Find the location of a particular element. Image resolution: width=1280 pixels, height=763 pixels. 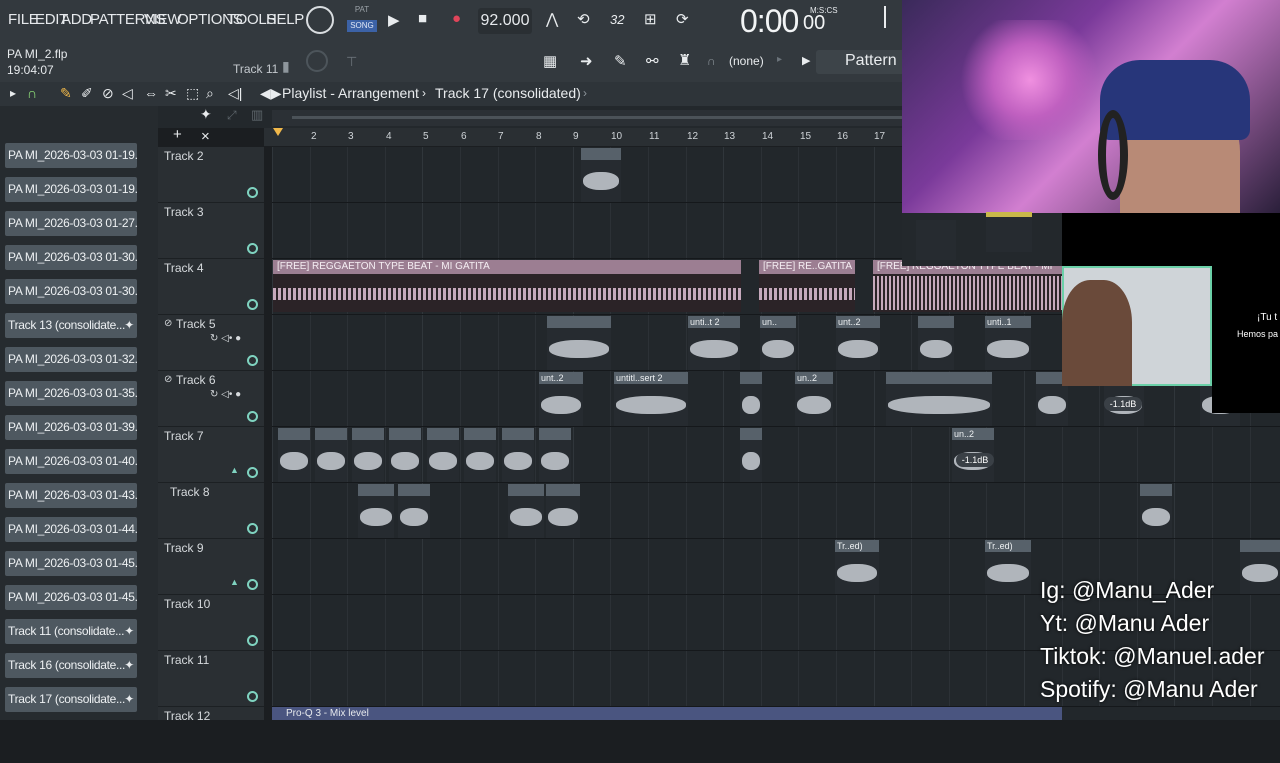

countdown-icon: 32 is located at coordinates (617, 19).